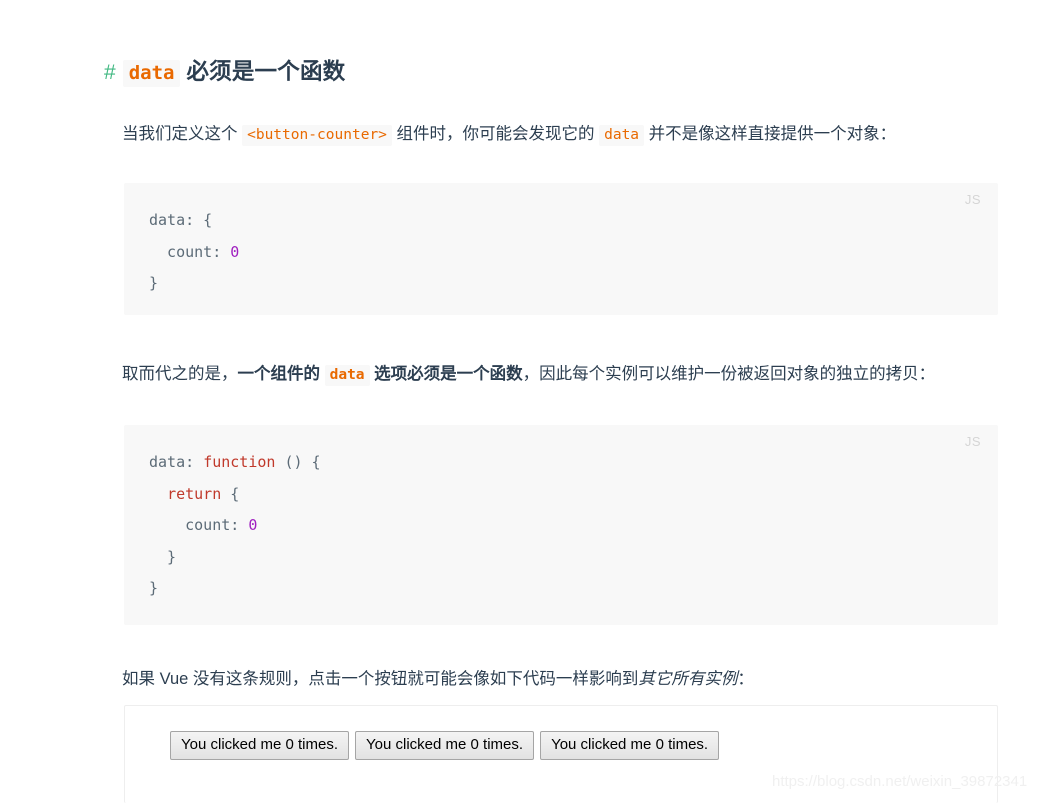  I want to click on paragraph-1-text-b: 组件时，你可能会发现它的, so click(495, 133).